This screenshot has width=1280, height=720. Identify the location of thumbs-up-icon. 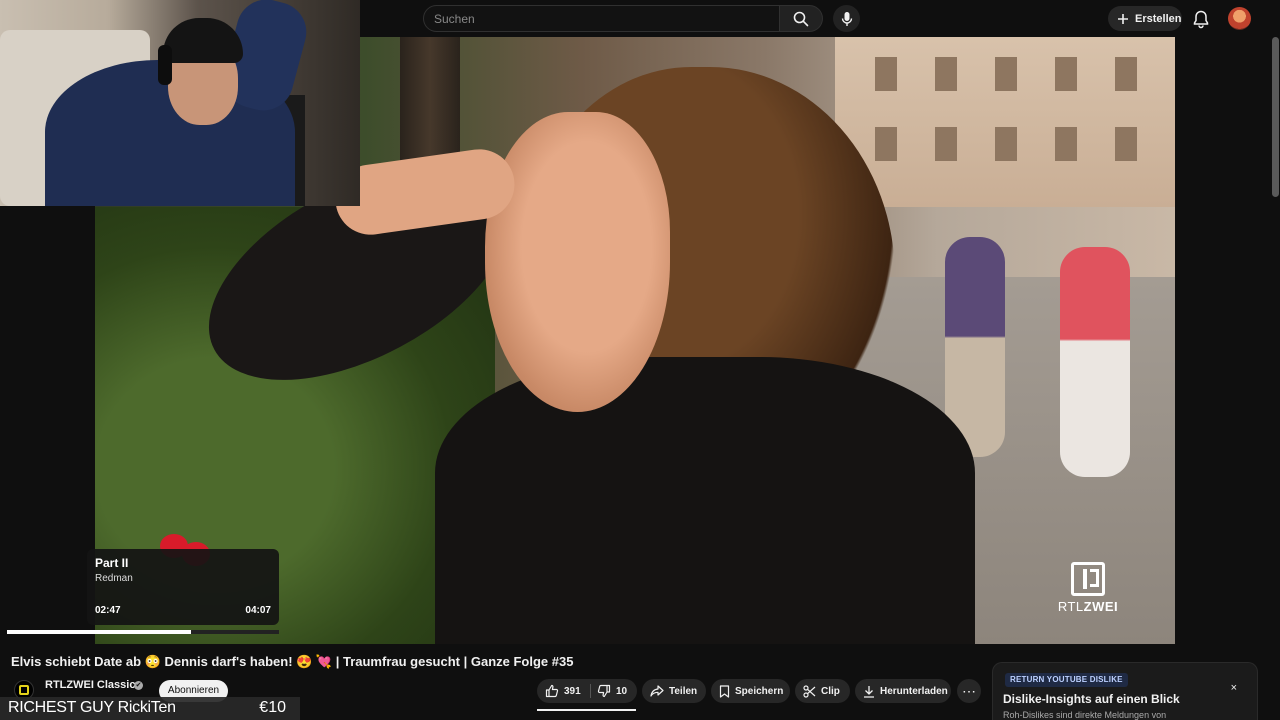
(552, 691).